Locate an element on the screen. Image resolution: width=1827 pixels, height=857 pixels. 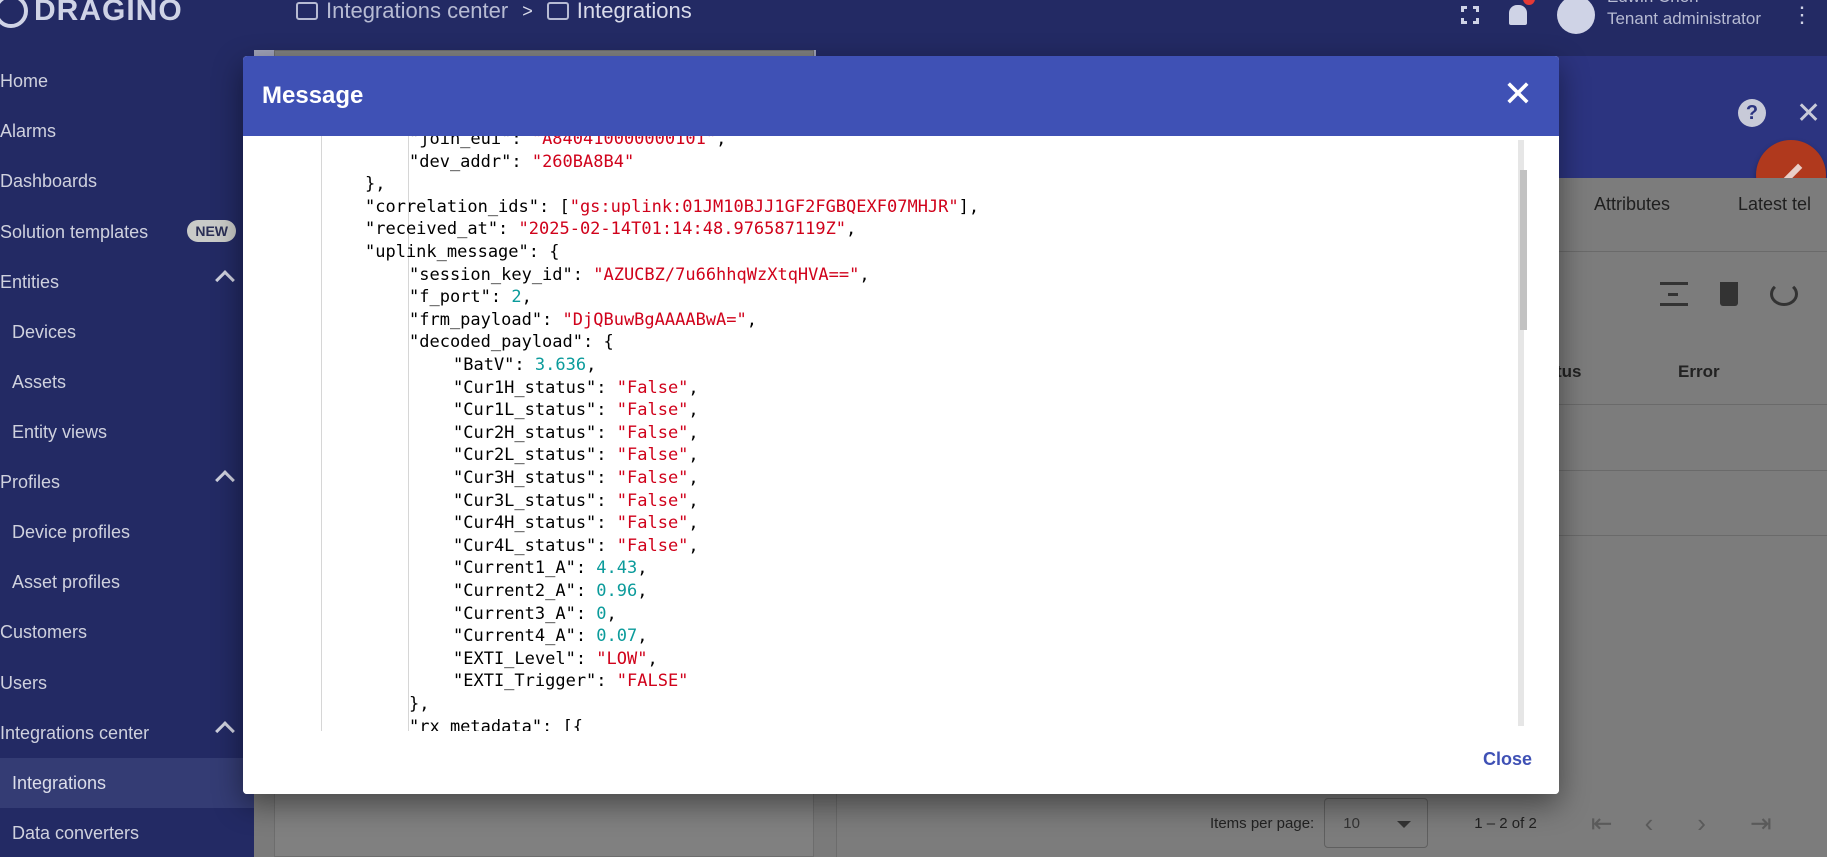
fullscreen-icon is located at coordinates (1469, 15).